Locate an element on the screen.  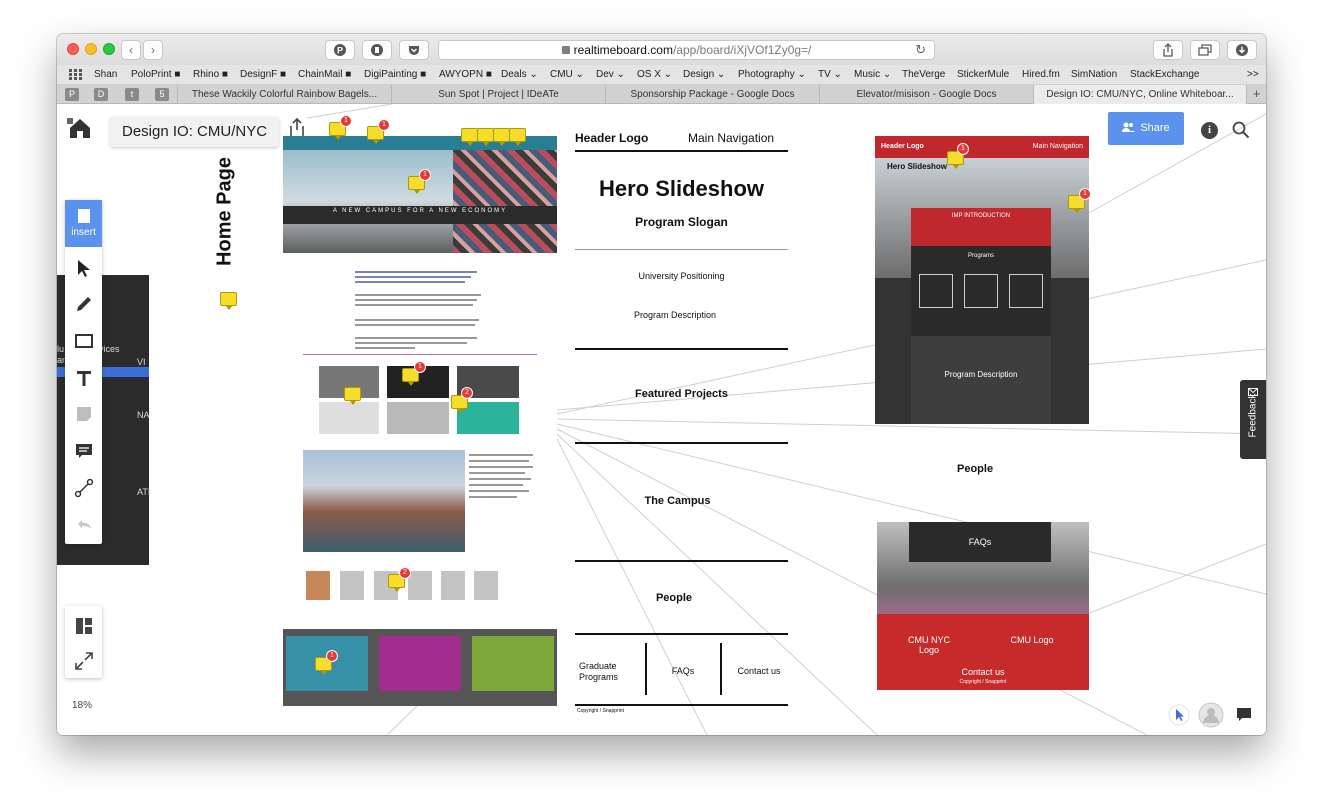
bookmark-digipainting: DigiPainting ■ is located at coordinates (395, 74).